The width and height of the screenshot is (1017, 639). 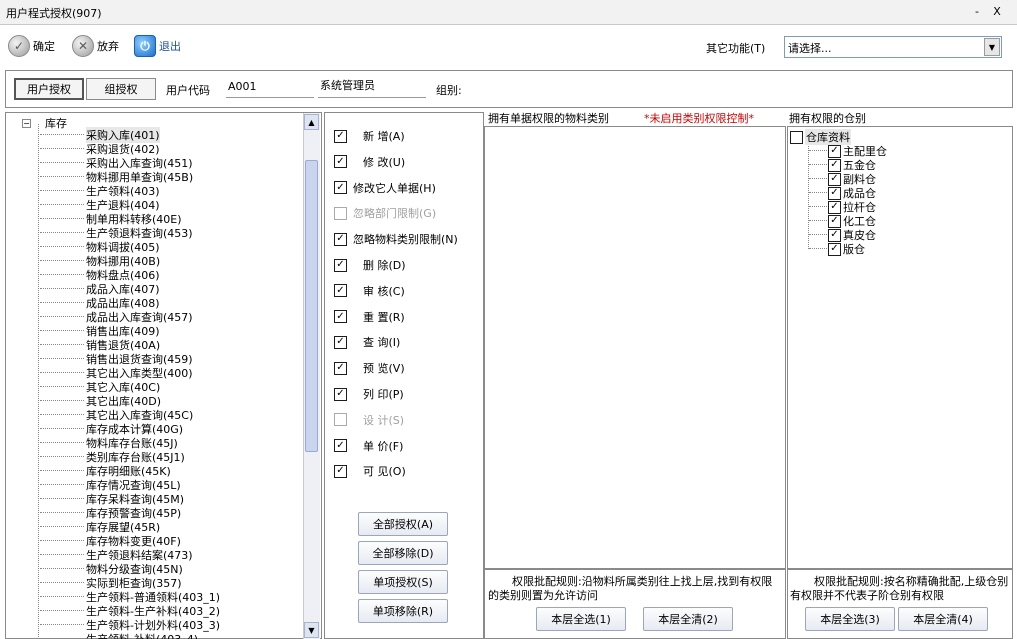 I want to click on collapse-icon: −, so click(x=26, y=123).